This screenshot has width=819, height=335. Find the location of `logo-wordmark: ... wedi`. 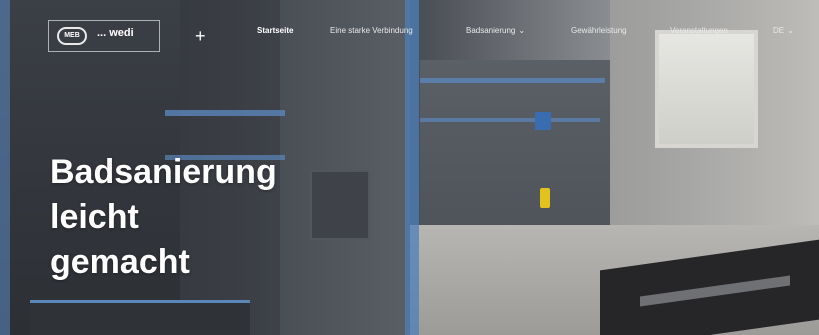

logo-wordmark: ... wedi is located at coordinates (115, 33).